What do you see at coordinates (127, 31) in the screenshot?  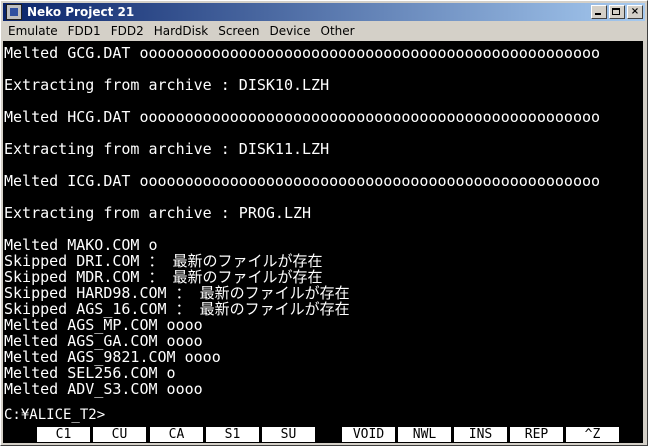 I see `menu-fdd2: FDD2` at bounding box center [127, 31].